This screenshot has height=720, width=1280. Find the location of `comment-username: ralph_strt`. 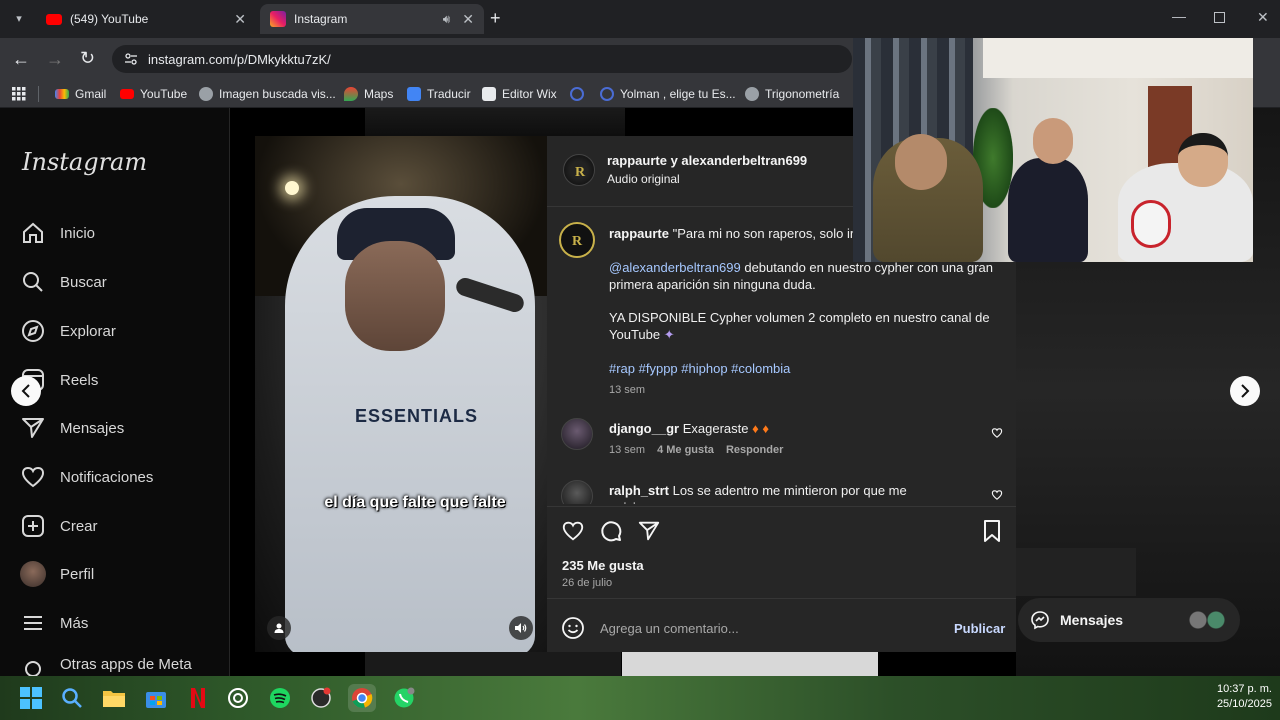

comment-username: ralph_strt is located at coordinates (639, 490).